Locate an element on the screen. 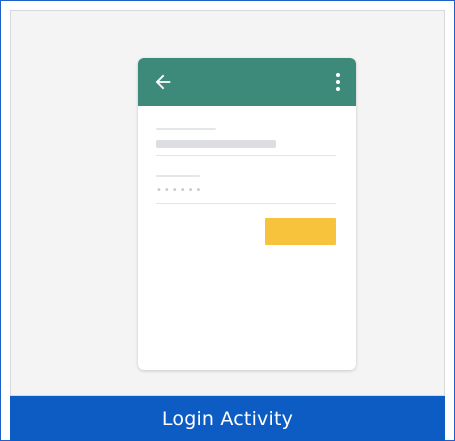 This screenshot has height=441, width=455. more-vert-icon is located at coordinates (338, 82).